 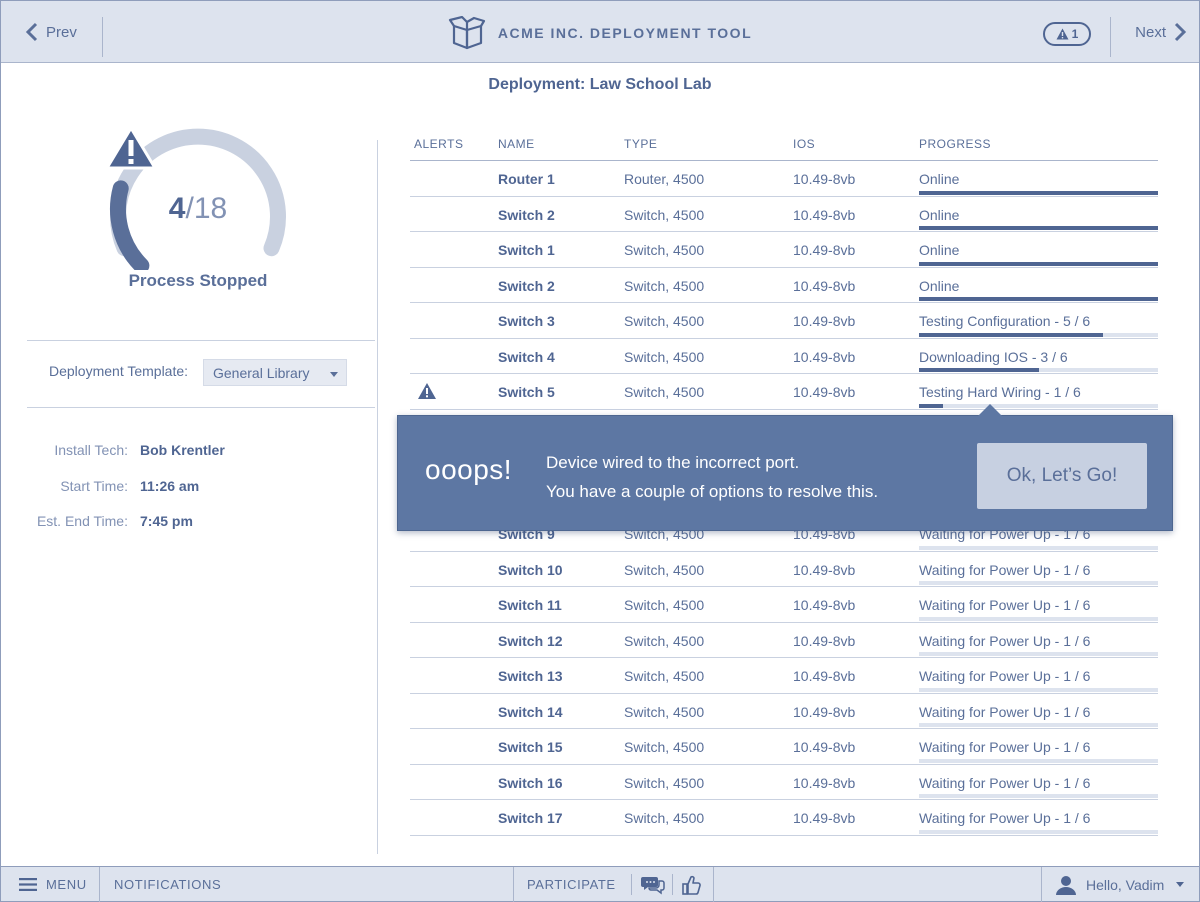 What do you see at coordinates (625, 33) in the screenshot?
I see `app-title: ACME INC. DEPLOYMENT TOOL` at bounding box center [625, 33].